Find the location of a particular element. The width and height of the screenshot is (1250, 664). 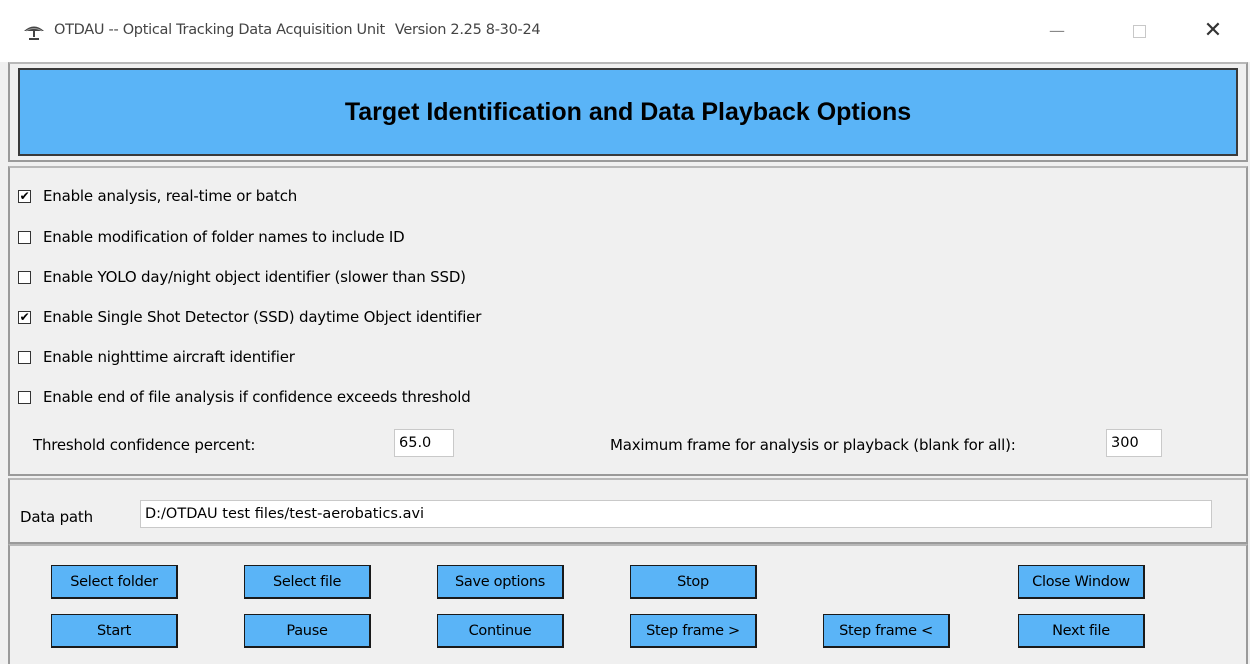

option-enable-analysis: ✔ Enable analysis, real-time or batch is located at coordinates (157, 196).